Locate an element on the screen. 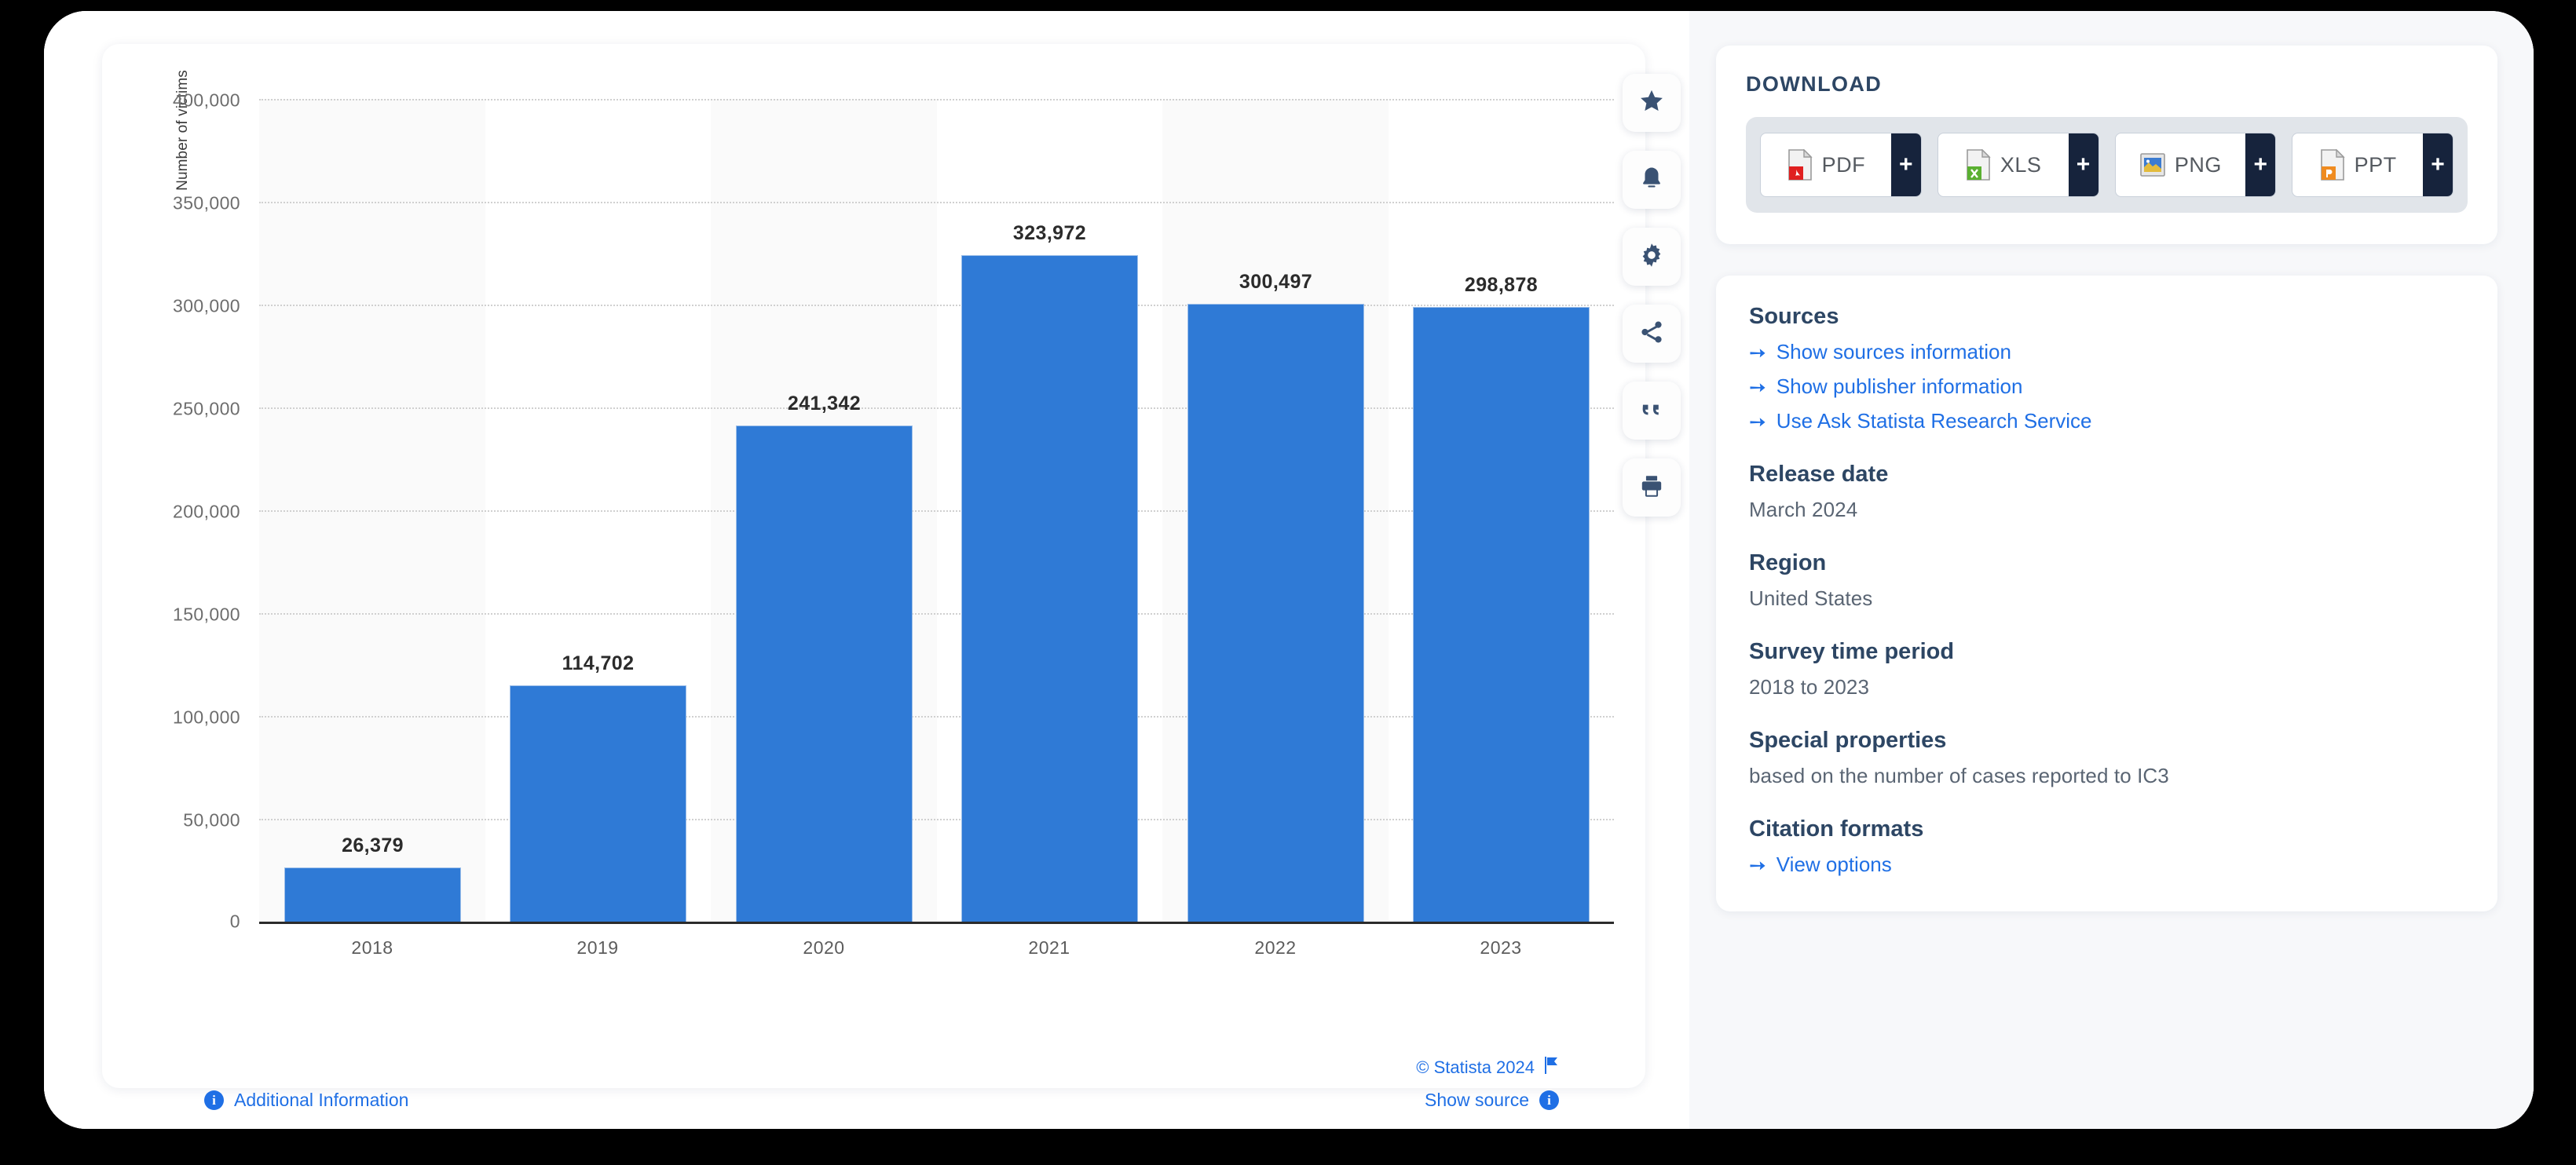  download-ppt-main: PPT is located at coordinates (2358, 164).